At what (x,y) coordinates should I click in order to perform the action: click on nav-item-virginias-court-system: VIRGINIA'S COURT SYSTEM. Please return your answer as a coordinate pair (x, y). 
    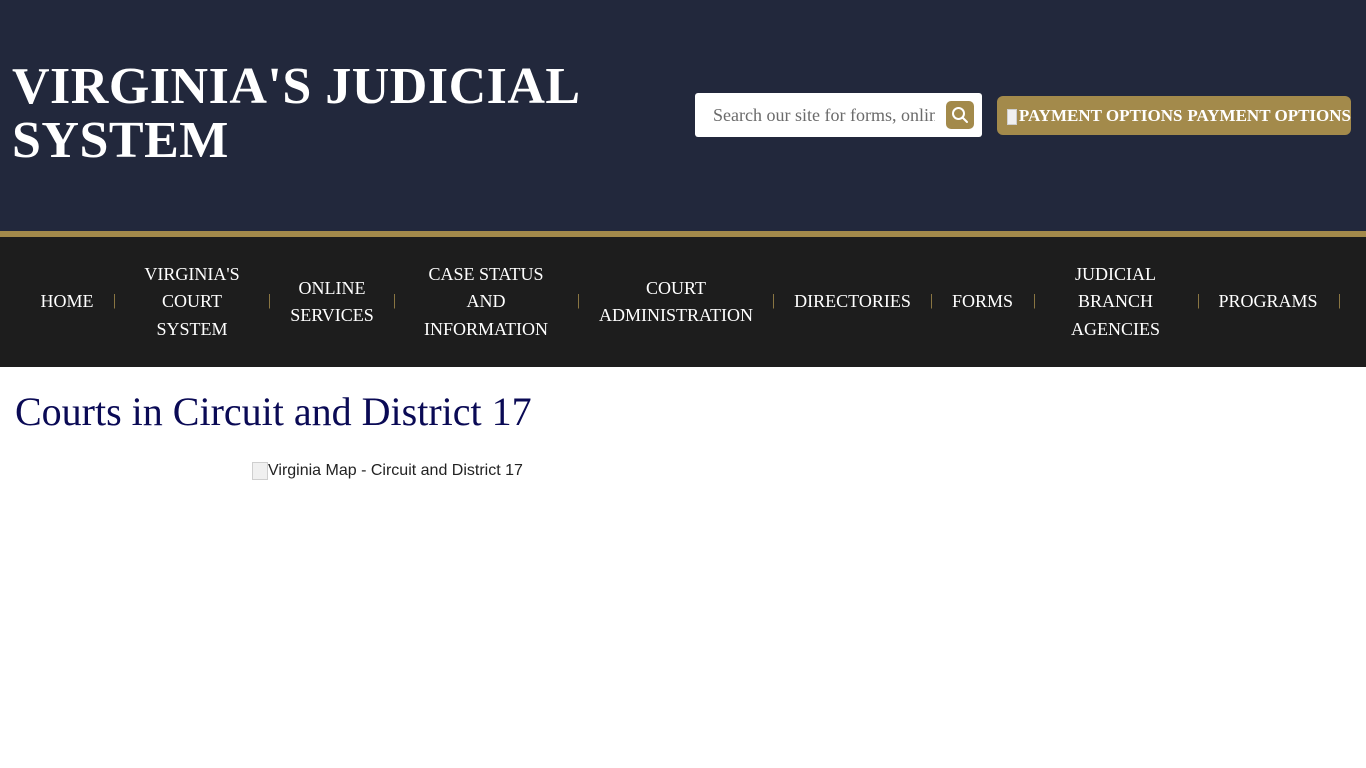
    Looking at the image, I should click on (192, 302).